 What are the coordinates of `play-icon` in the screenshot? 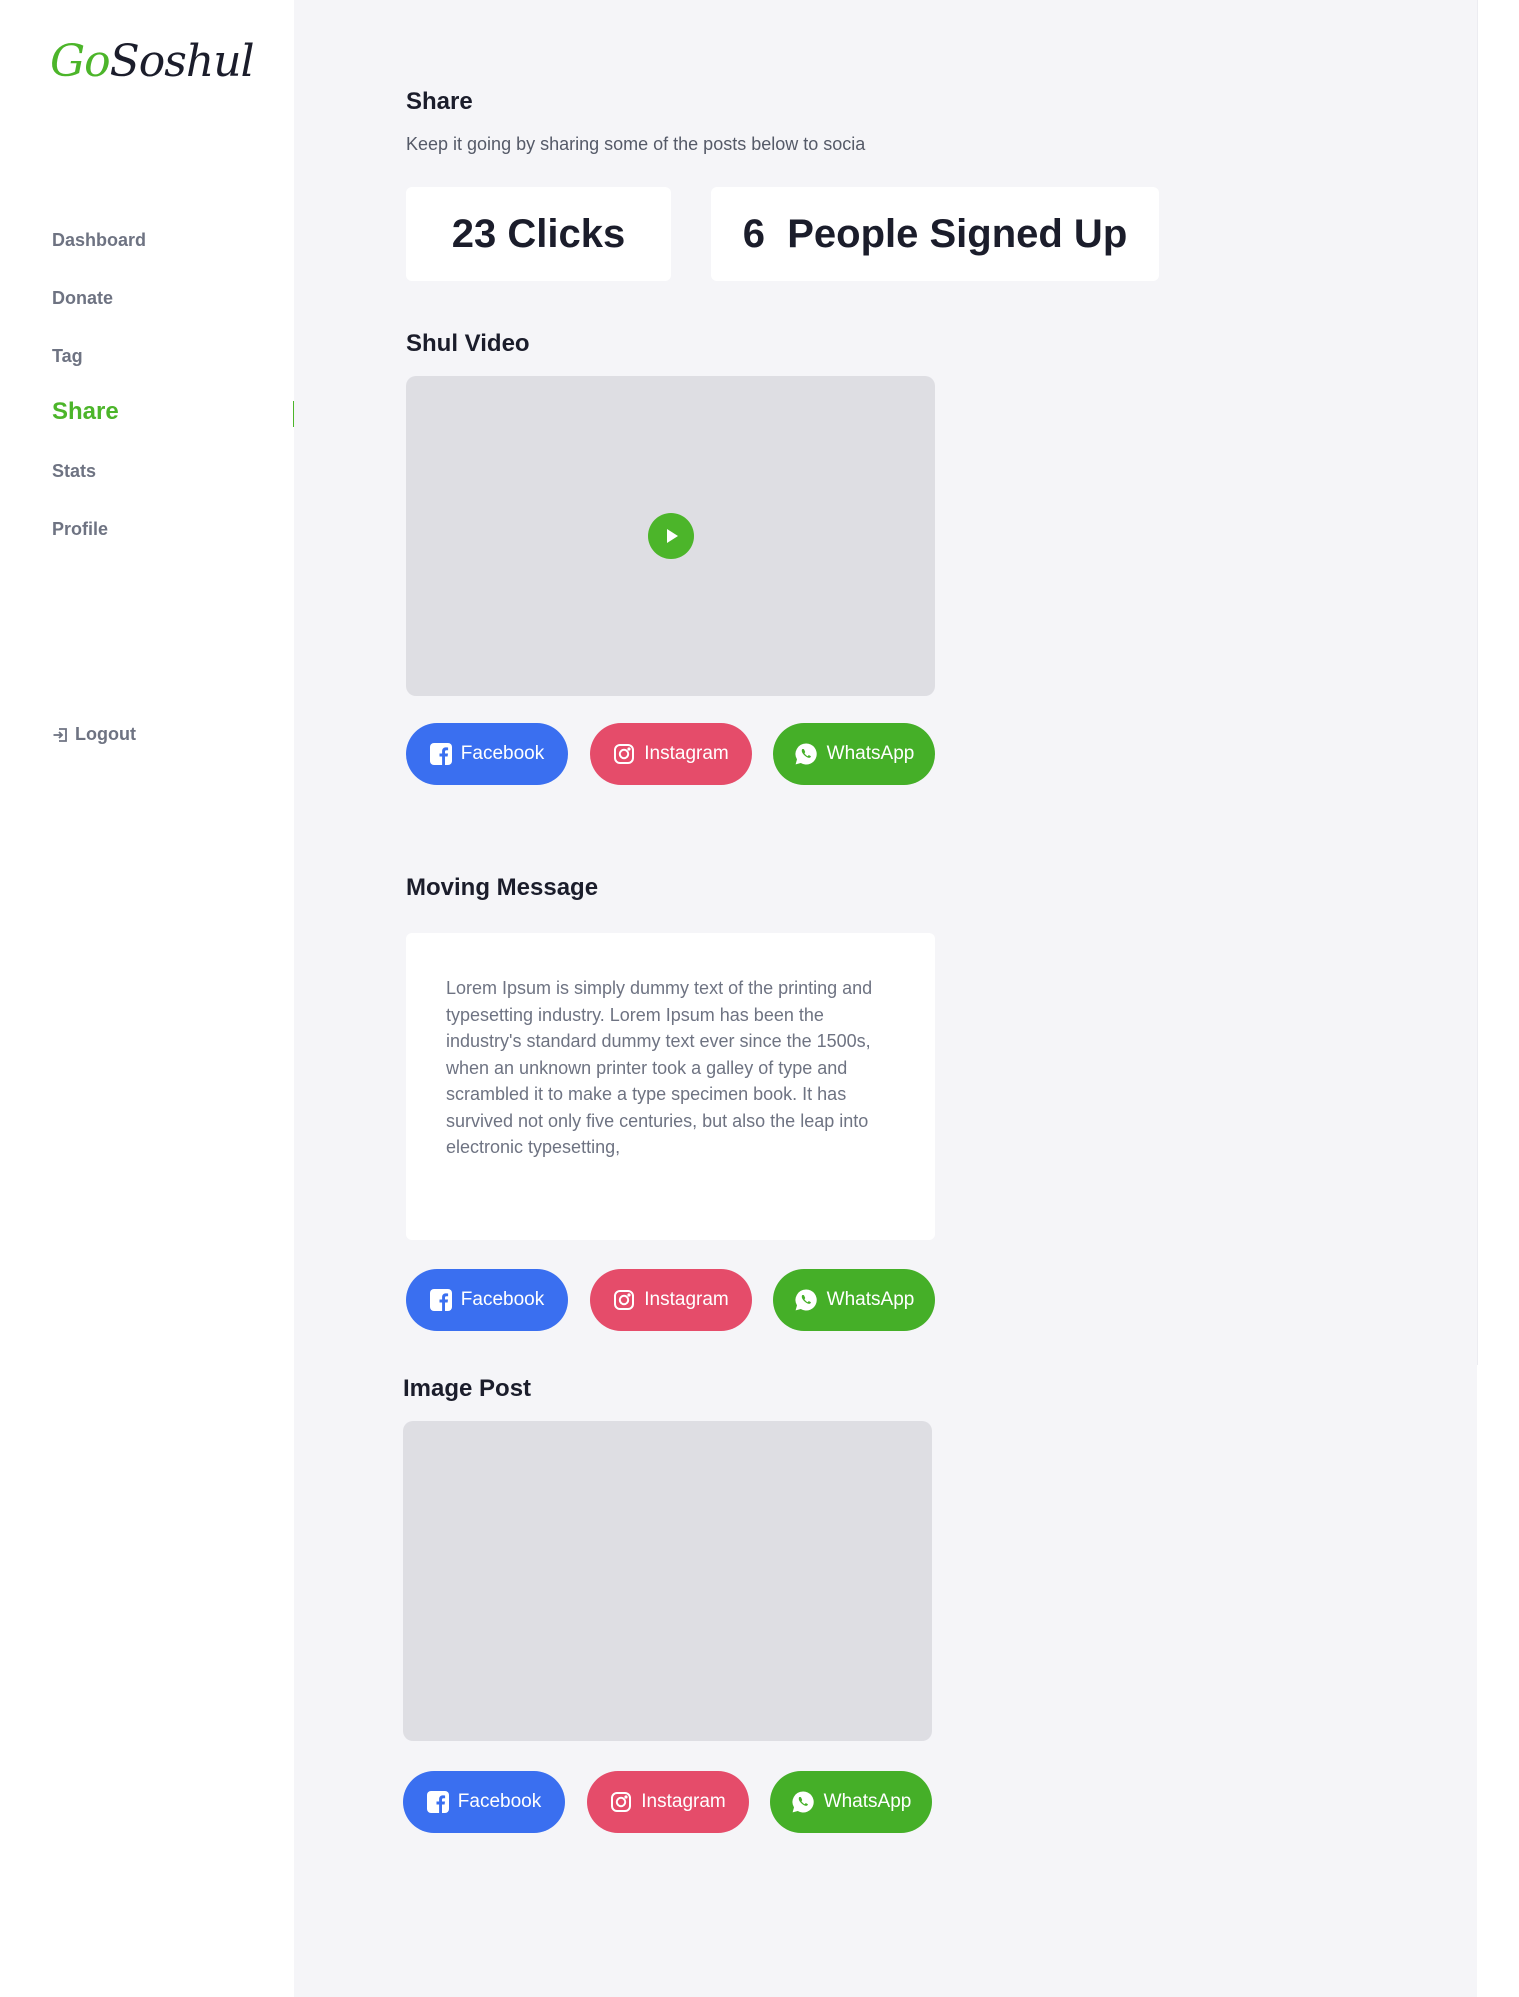 It's located at (671, 536).